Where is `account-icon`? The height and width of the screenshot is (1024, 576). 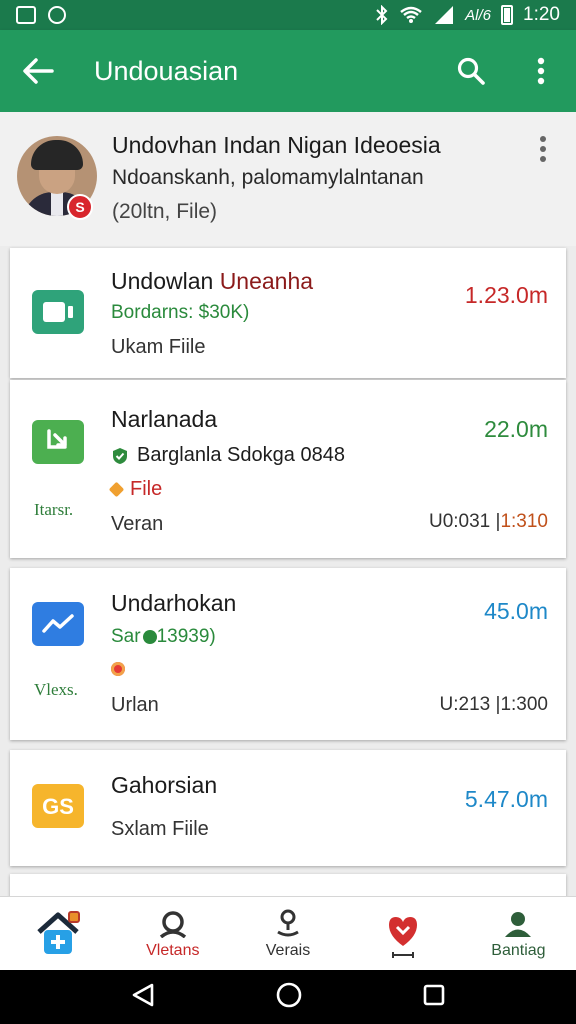 account-icon is located at coordinates (518, 924).